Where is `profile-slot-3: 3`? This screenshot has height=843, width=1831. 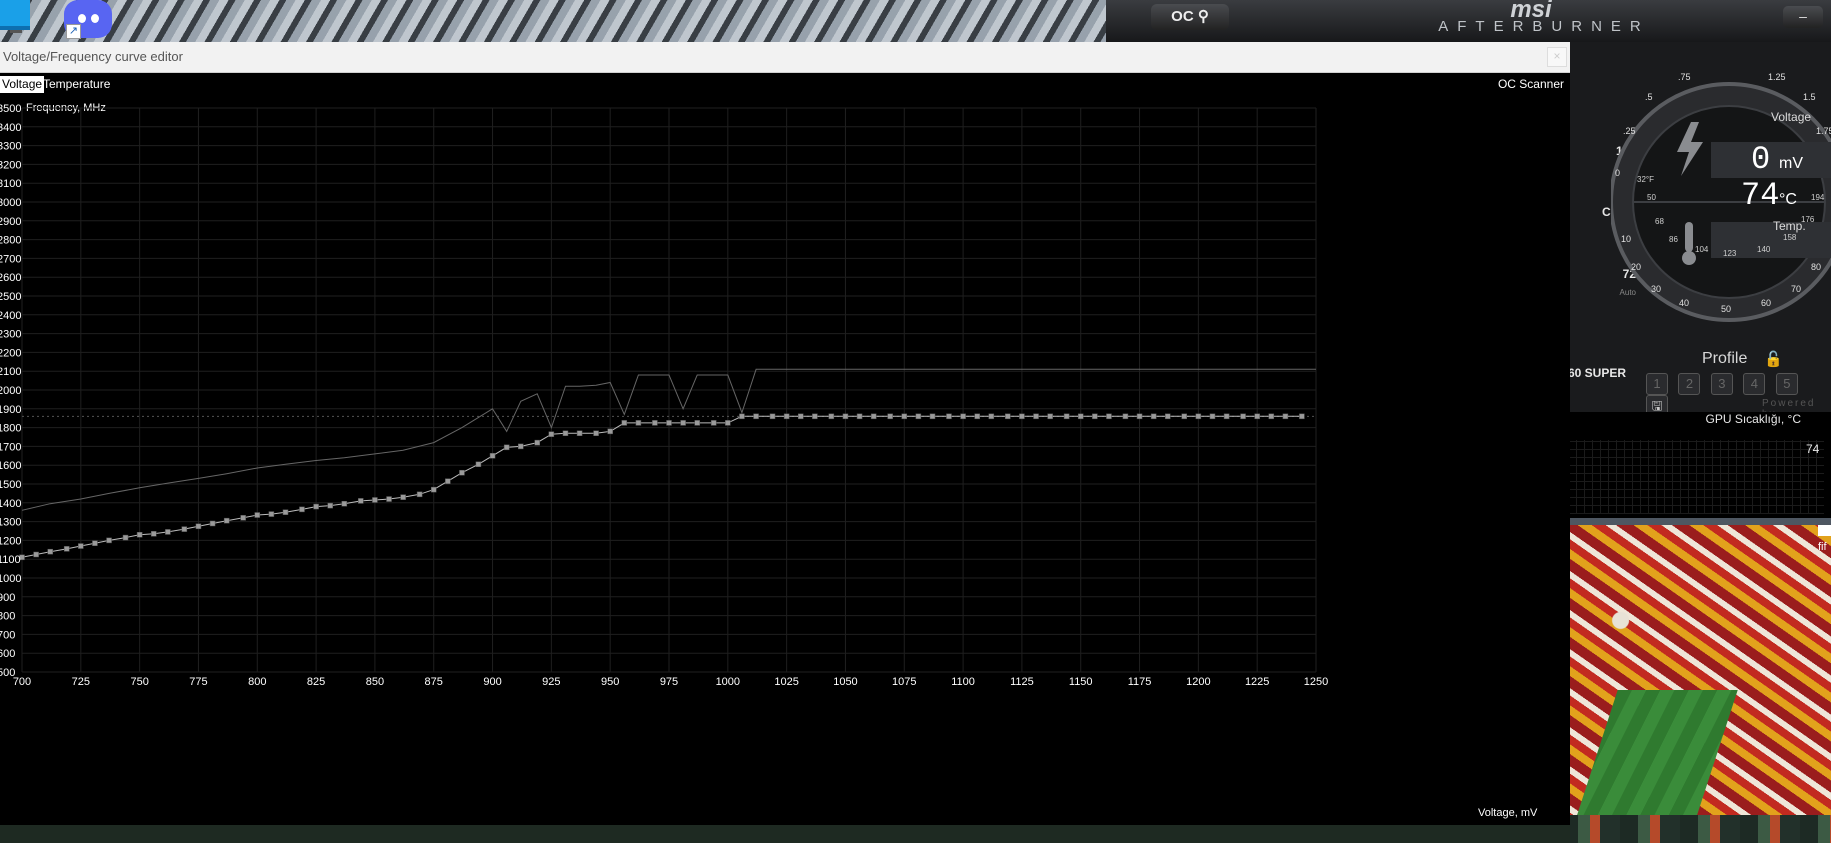 profile-slot-3: 3 is located at coordinates (1721, 384).